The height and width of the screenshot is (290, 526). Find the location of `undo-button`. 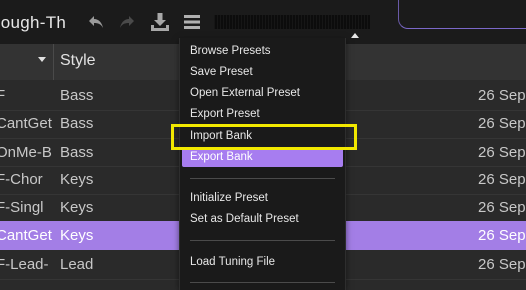

undo-button is located at coordinates (96, 22).